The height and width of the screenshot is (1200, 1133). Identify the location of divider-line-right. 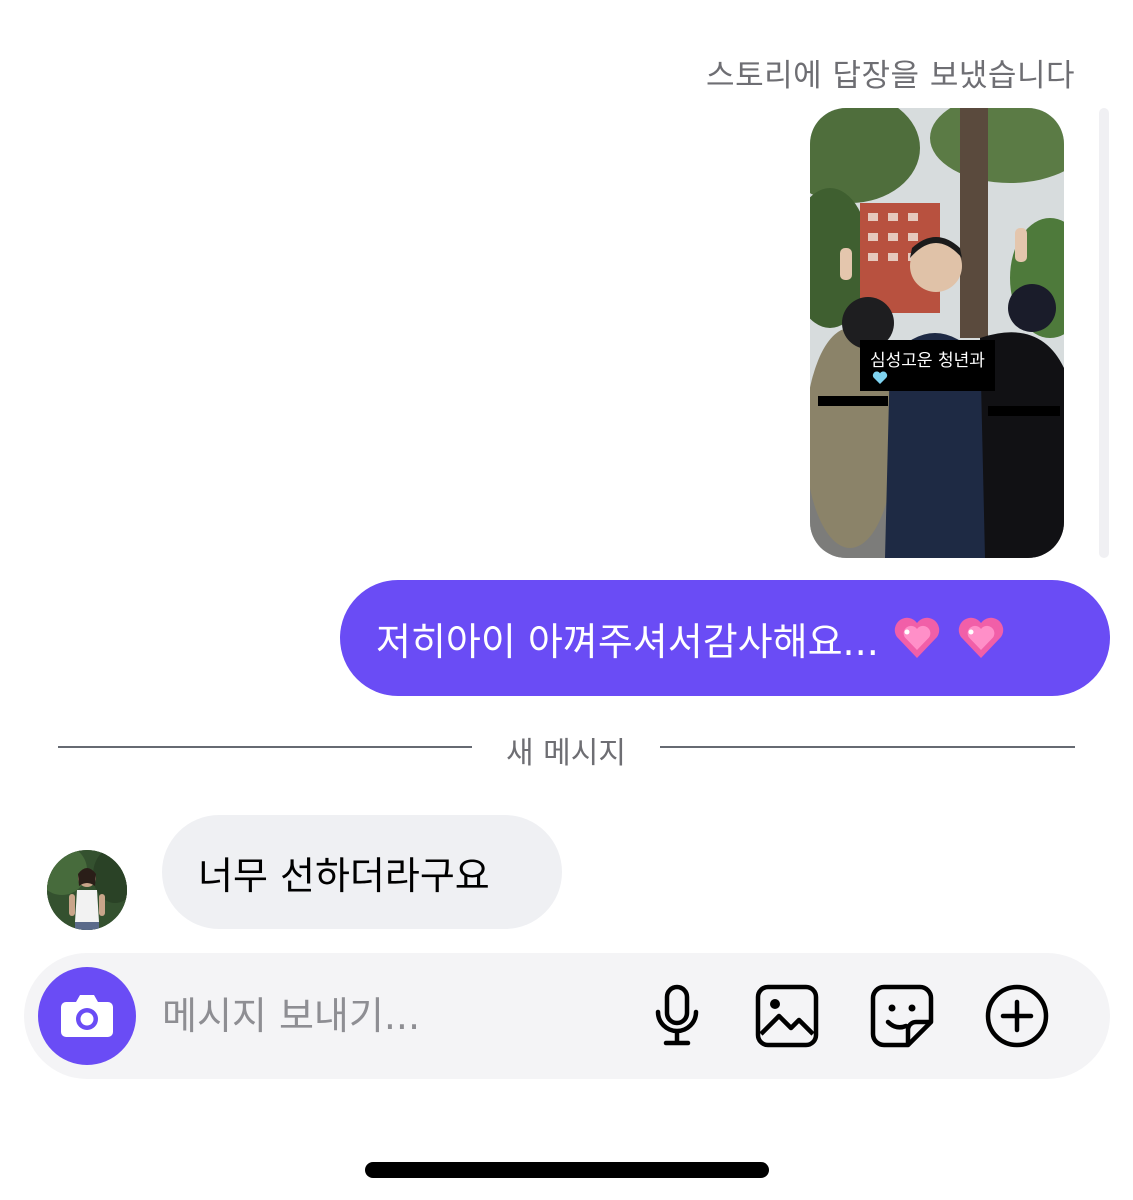
(867, 747).